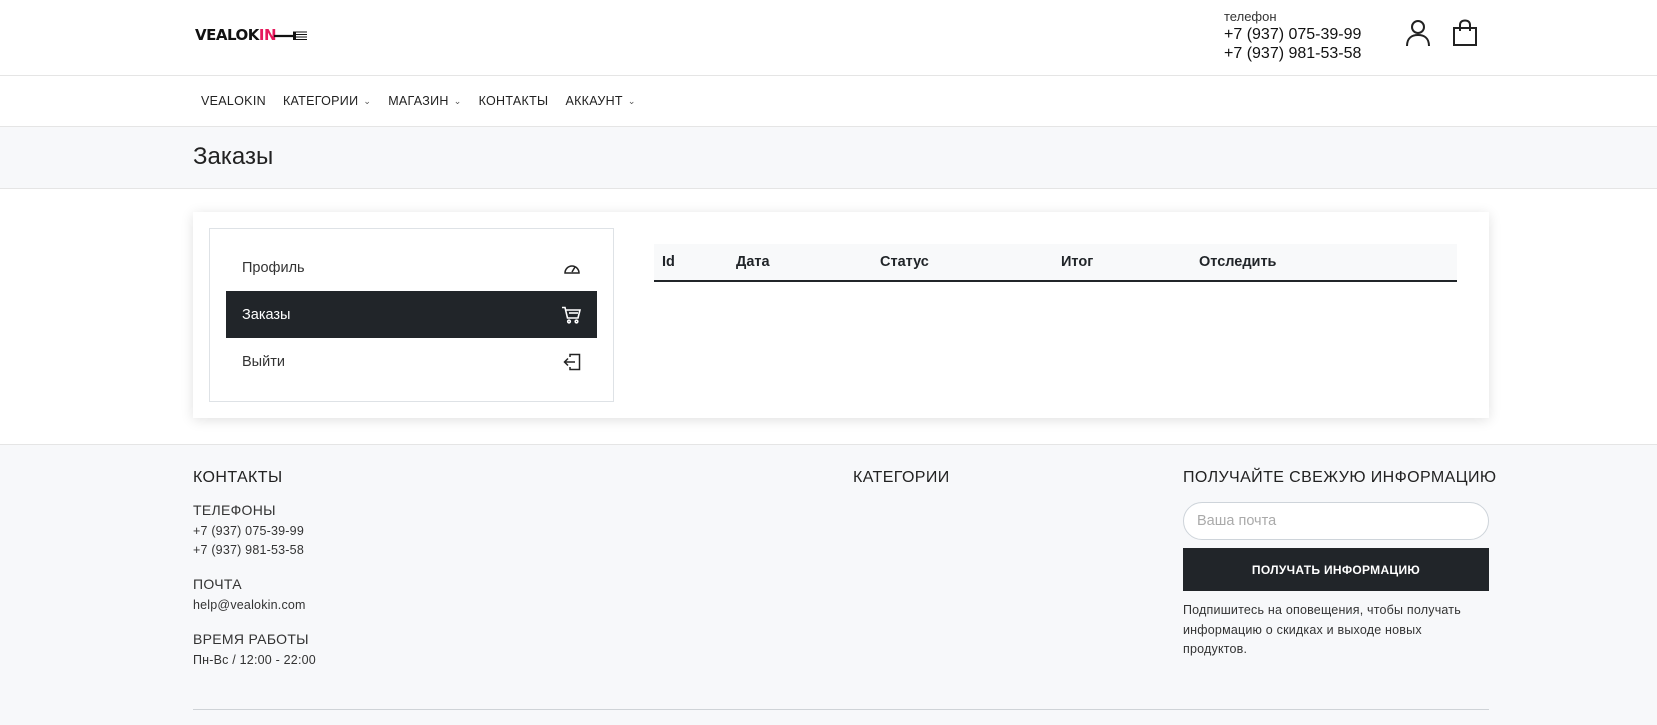 The height and width of the screenshot is (725, 1657). What do you see at coordinates (291, 36) in the screenshot?
I see `fork-icon` at bounding box center [291, 36].